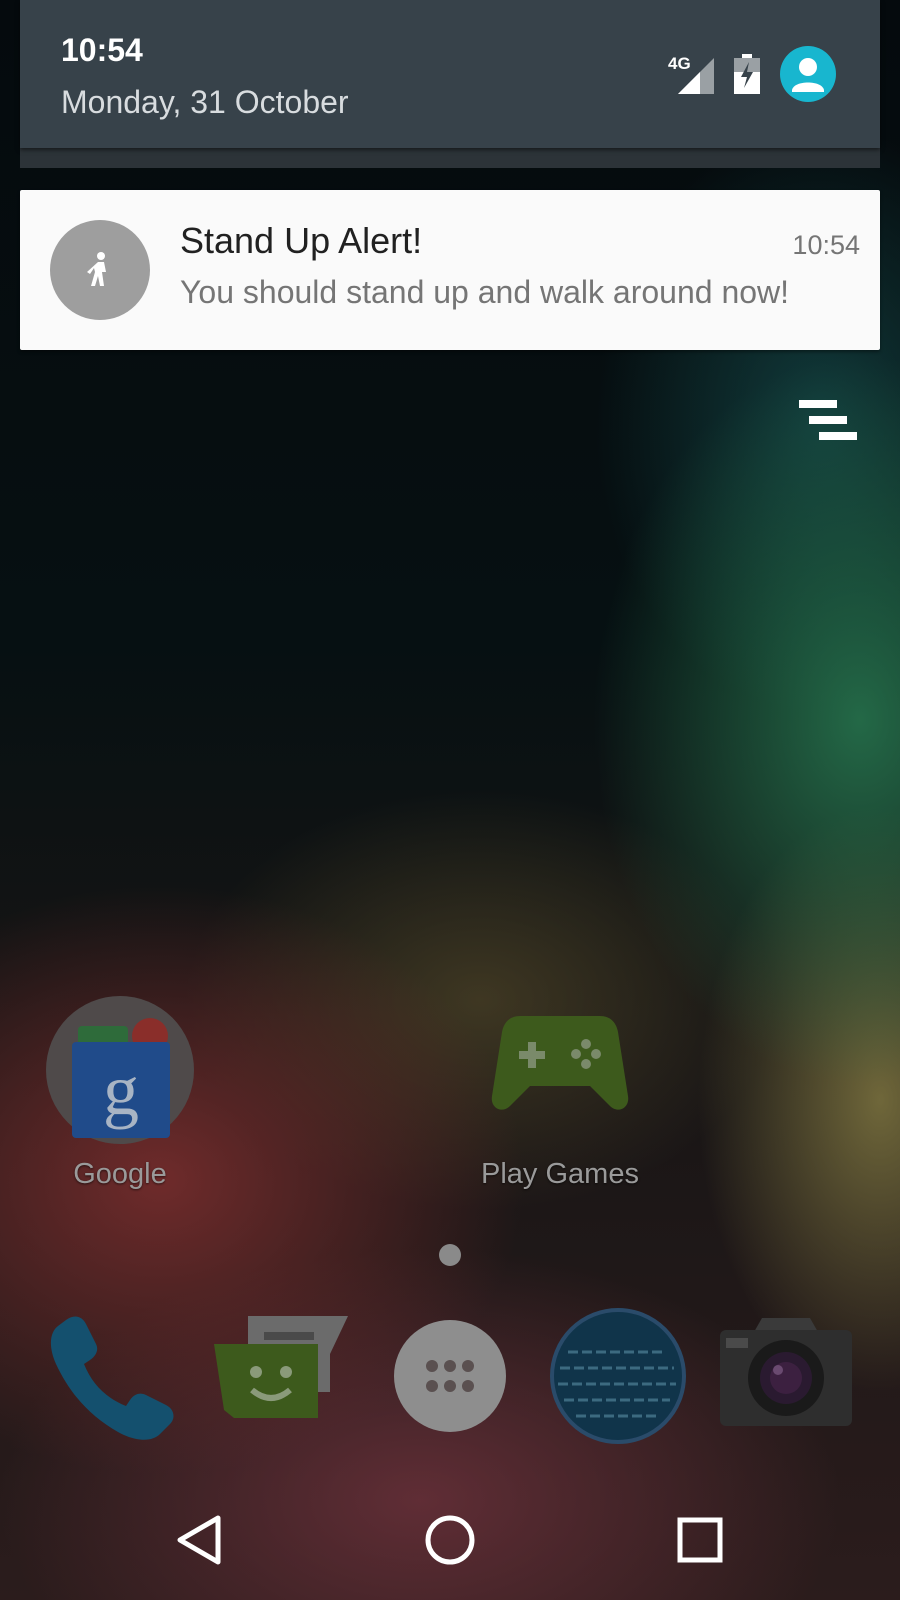  Describe the element at coordinates (747, 74) in the screenshot. I see `battery-charging-icon` at that location.